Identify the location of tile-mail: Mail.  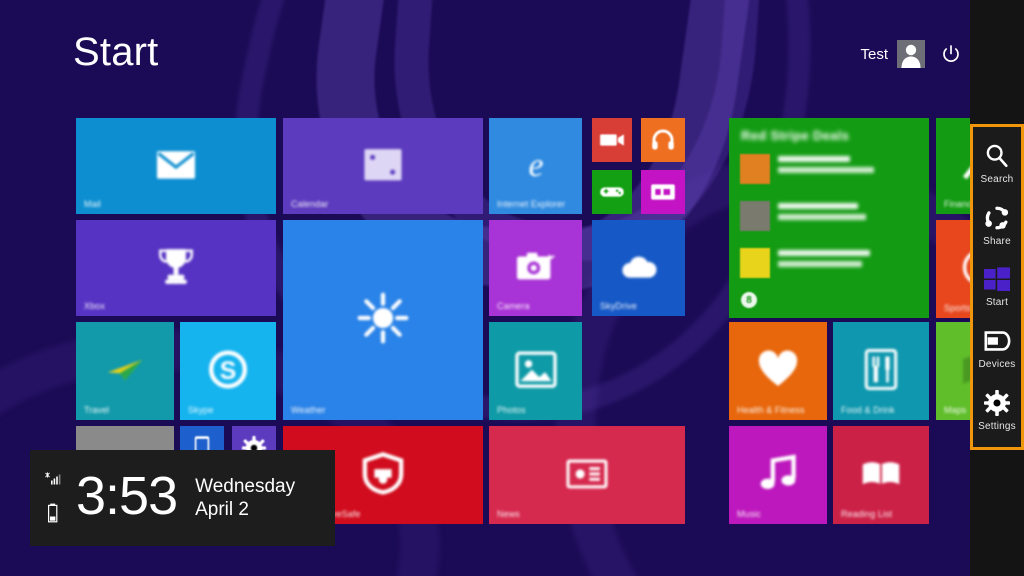
(176, 166).